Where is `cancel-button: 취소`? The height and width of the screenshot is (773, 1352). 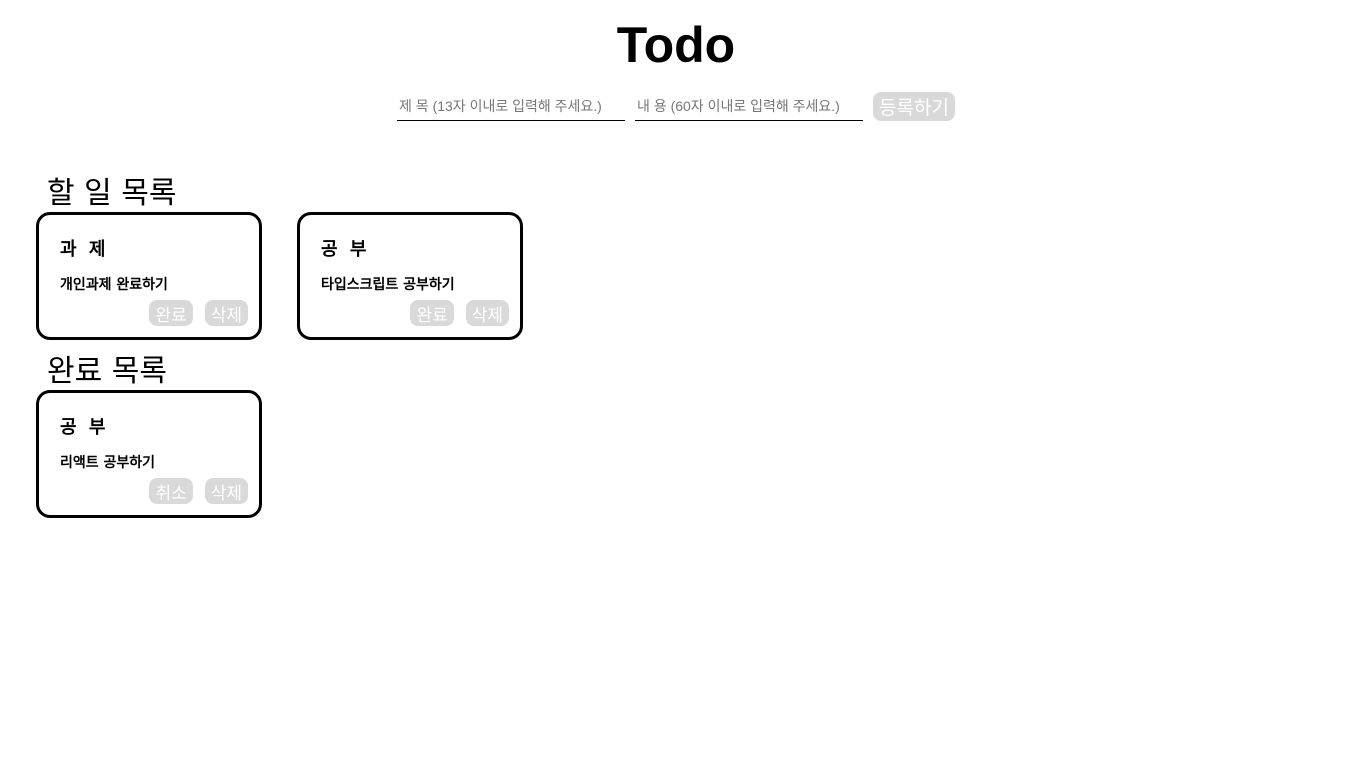
cancel-button: 취소 is located at coordinates (171, 491).